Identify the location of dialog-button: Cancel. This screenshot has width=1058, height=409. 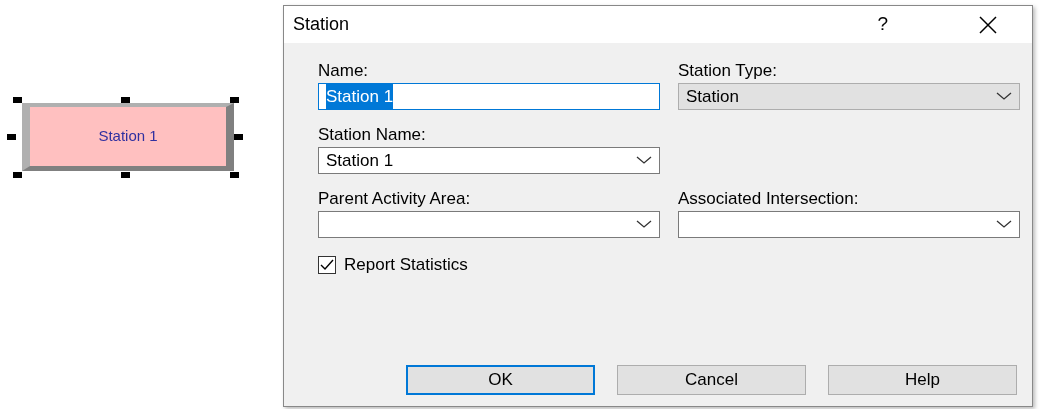
(711, 380).